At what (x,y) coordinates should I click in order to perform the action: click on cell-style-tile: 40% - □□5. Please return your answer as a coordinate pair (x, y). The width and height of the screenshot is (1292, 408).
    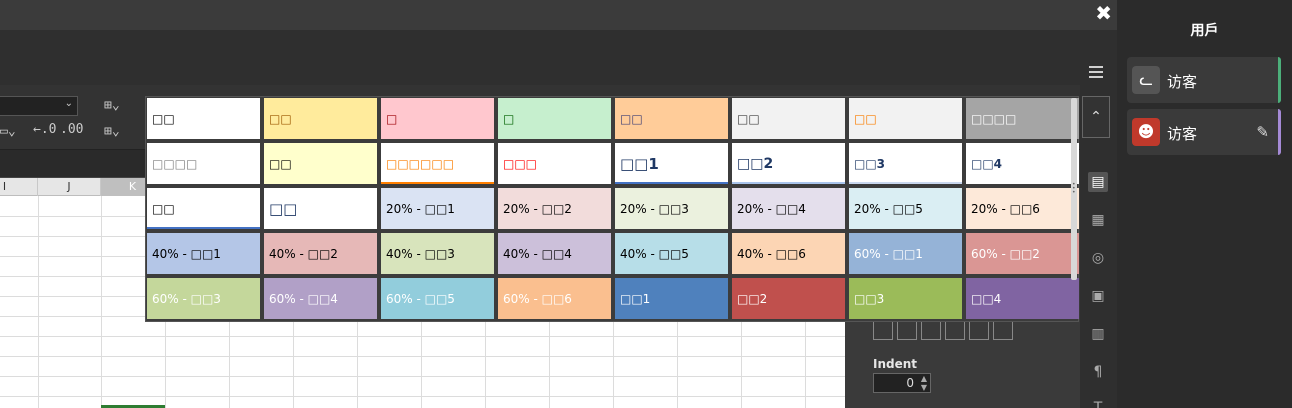
    Looking at the image, I should click on (671, 253).